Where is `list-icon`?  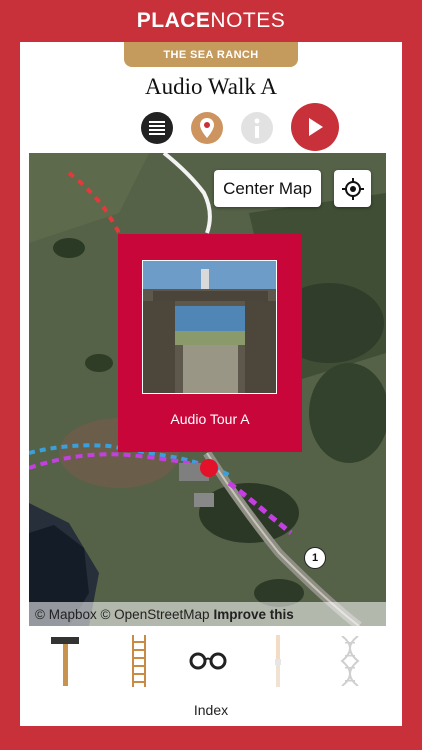 list-icon is located at coordinates (157, 128).